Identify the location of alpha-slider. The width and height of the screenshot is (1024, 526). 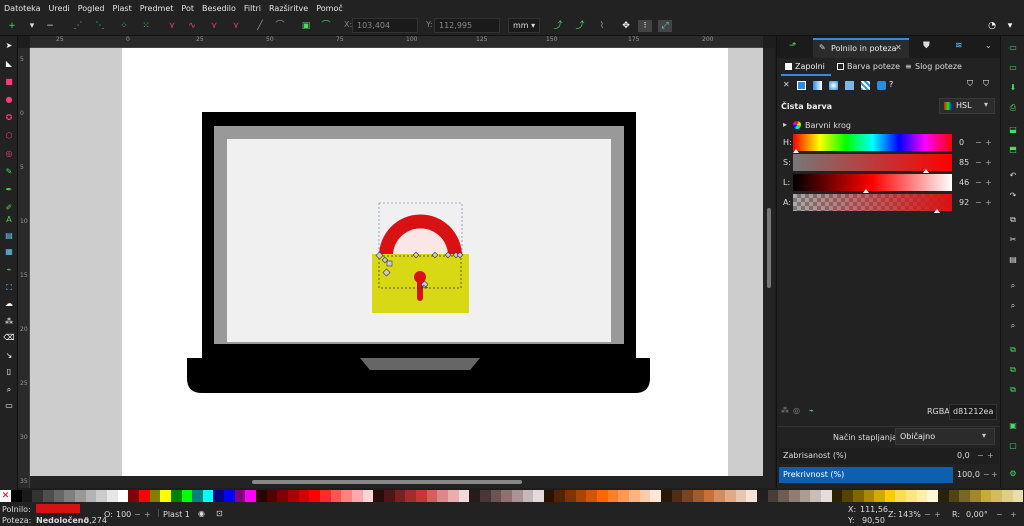
(872, 203).